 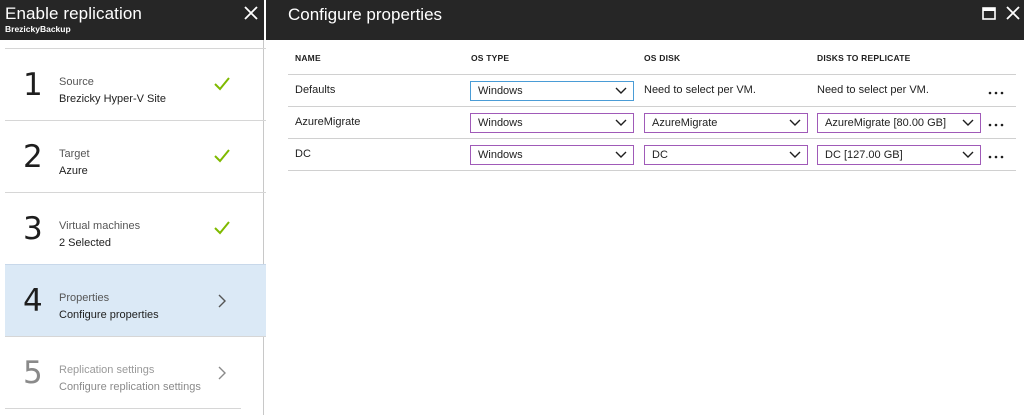 What do you see at coordinates (662, 58) in the screenshot?
I see `column-header-os-disk: OS DISK` at bounding box center [662, 58].